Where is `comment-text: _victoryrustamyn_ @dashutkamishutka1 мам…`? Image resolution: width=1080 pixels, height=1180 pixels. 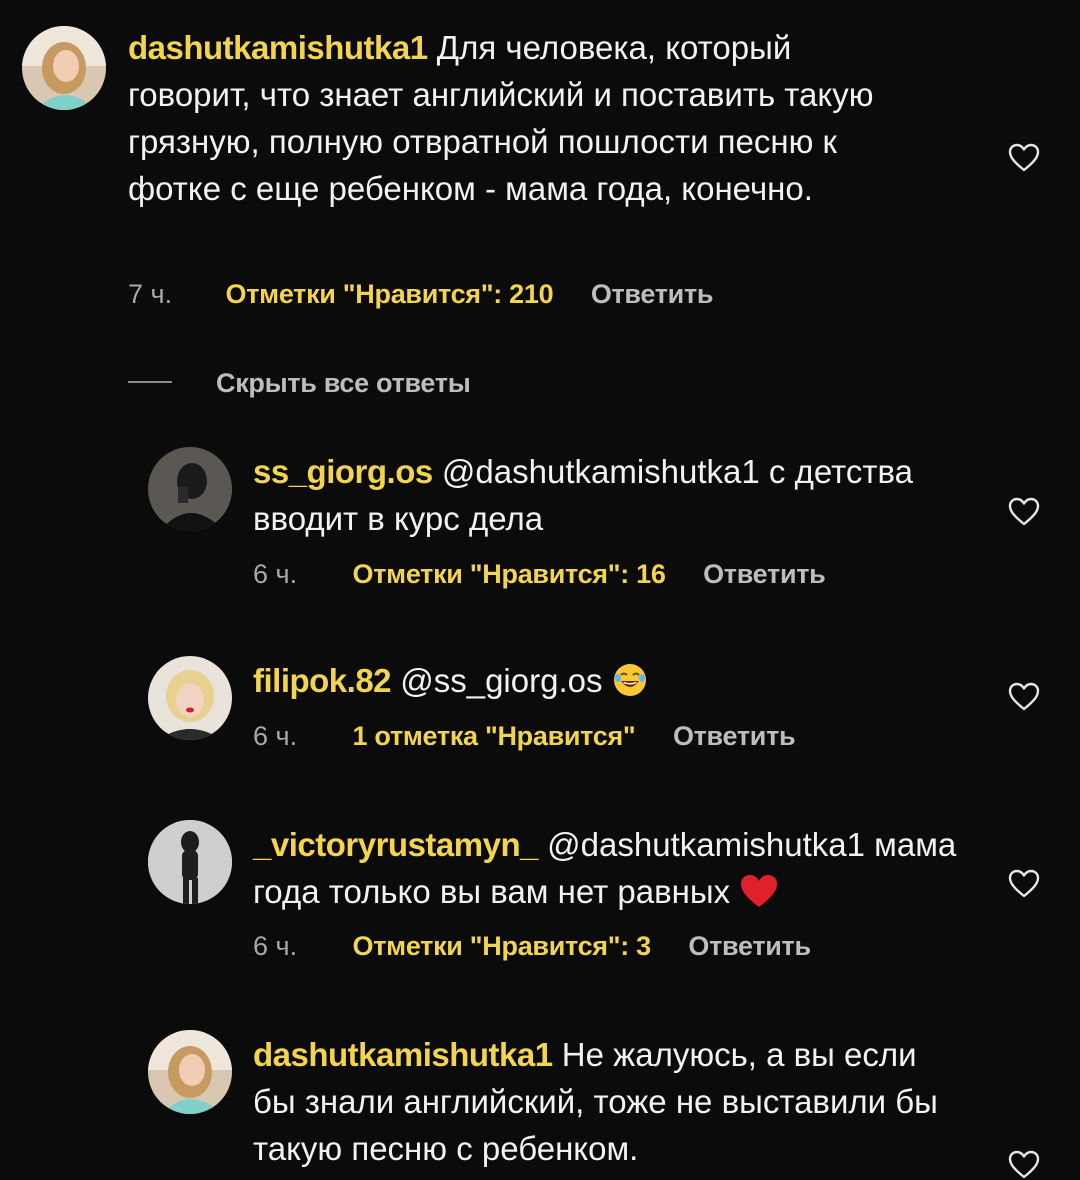 comment-text: _victoryrustamyn_ @dashutkamishutka1 мам… is located at coordinates (613, 871).